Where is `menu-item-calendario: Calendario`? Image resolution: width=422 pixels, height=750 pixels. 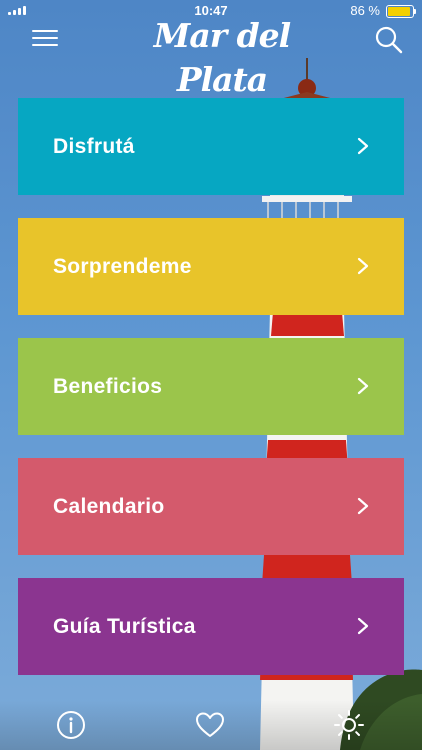
menu-item-calendario: Calendario is located at coordinates (211, 506).